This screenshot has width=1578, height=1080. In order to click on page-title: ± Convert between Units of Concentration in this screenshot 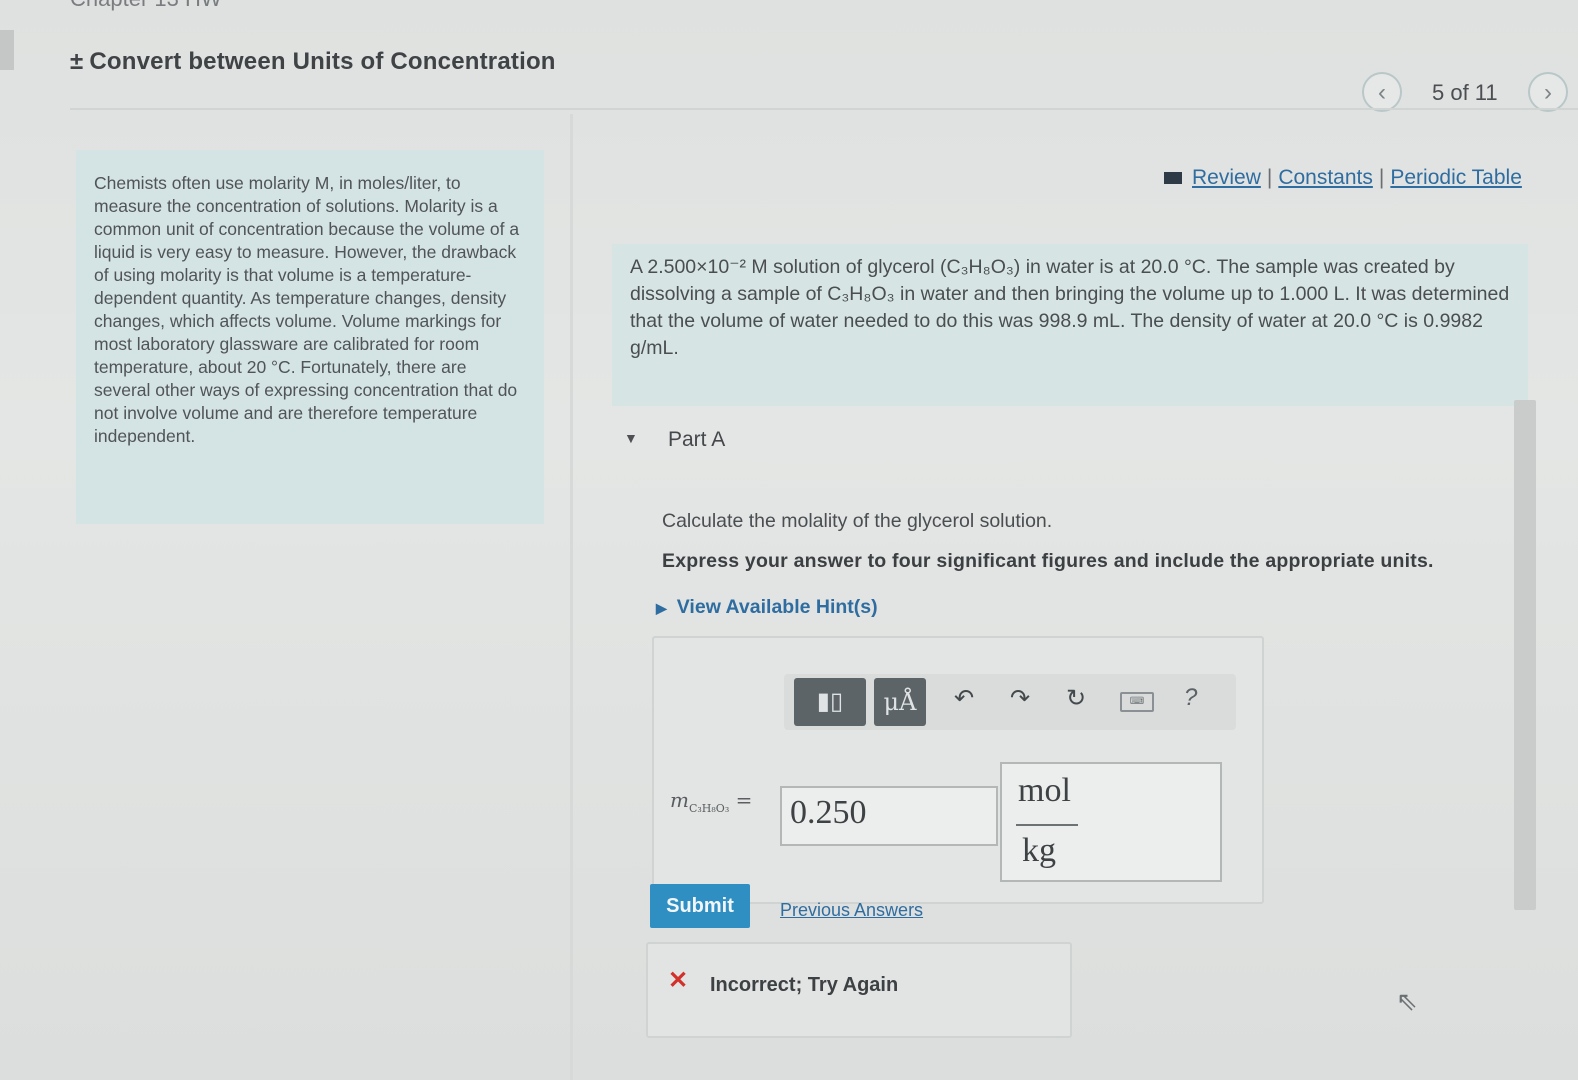, I will do `click(313, 62)`.